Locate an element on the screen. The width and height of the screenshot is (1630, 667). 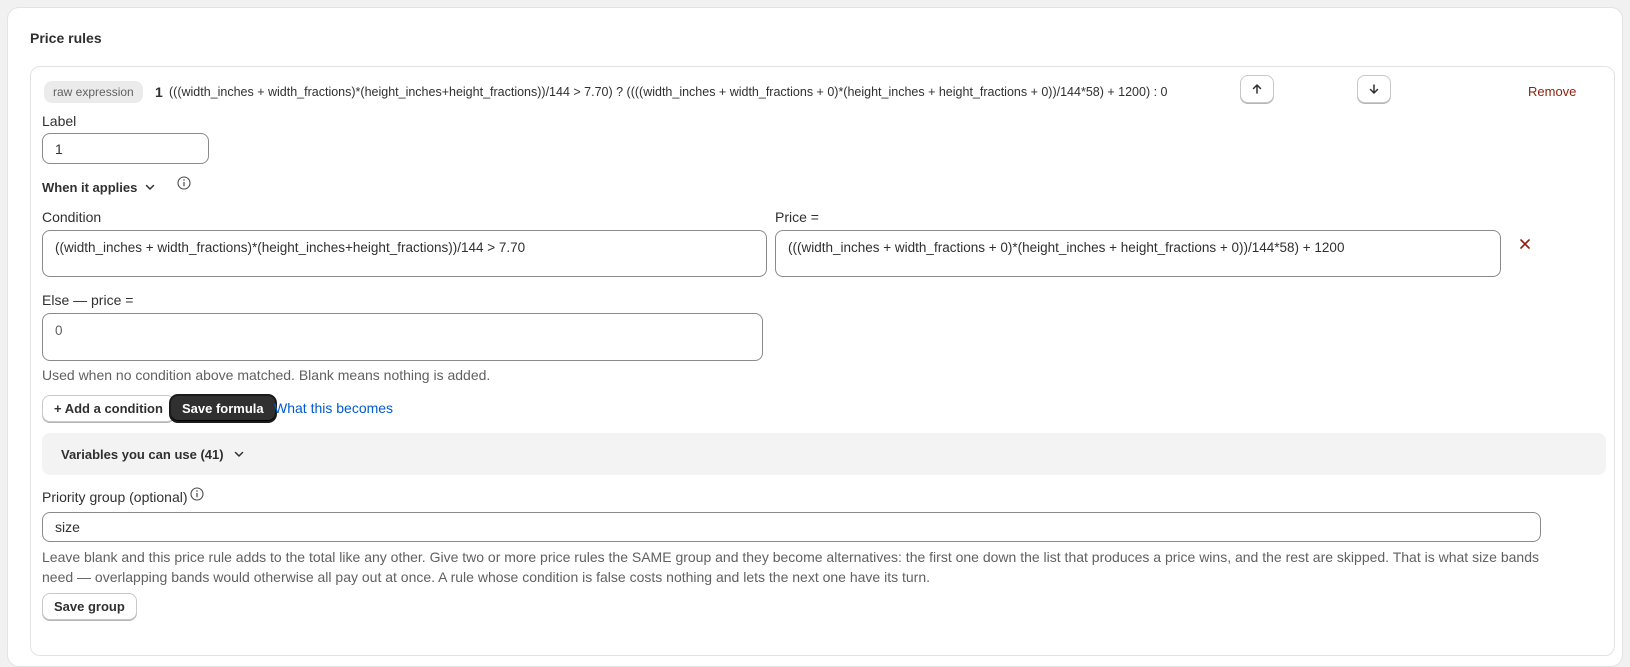
priority-group-value: size is located at coordinates (67, 527).